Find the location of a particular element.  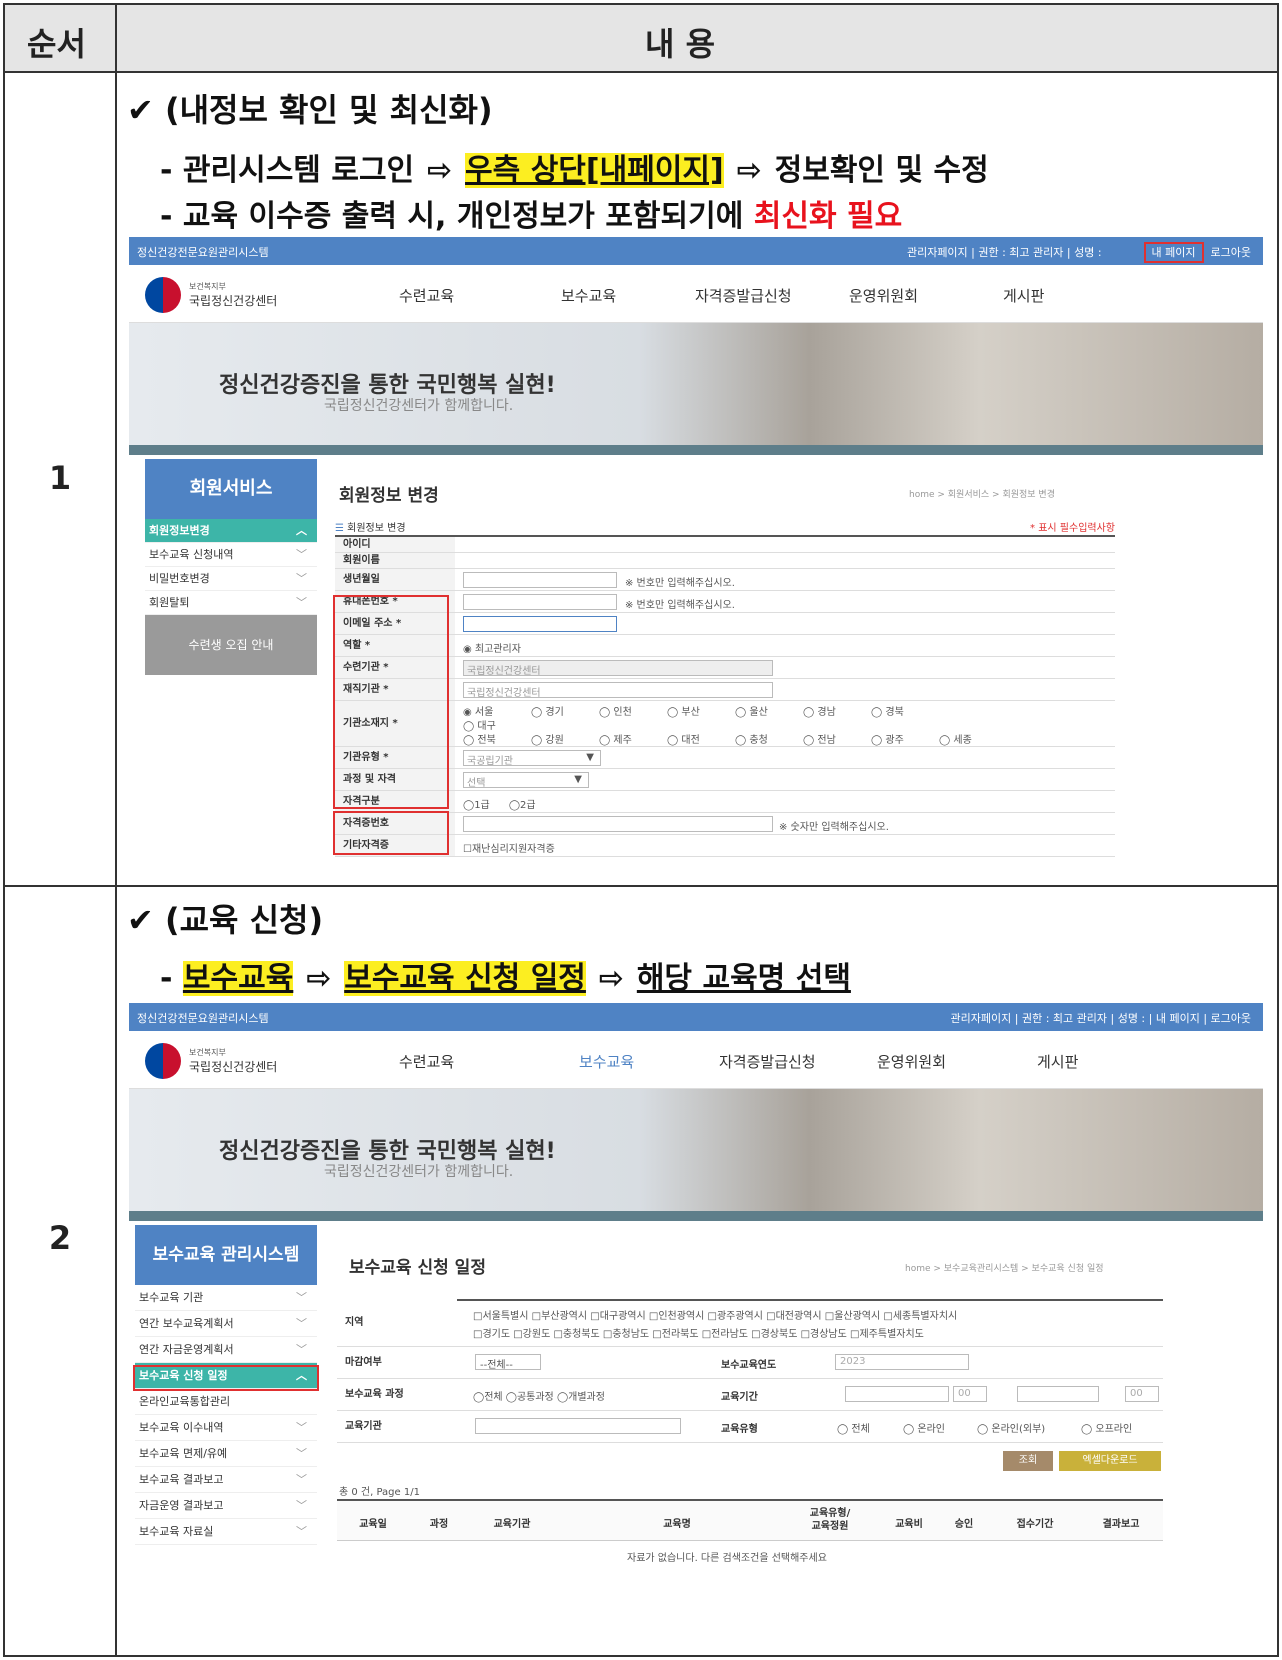

row2-step: - 보수교육 ⇨ 보수교육 신청 일정 ⇨ 해당 교육명 선택 is located at coordinates (505, 978).